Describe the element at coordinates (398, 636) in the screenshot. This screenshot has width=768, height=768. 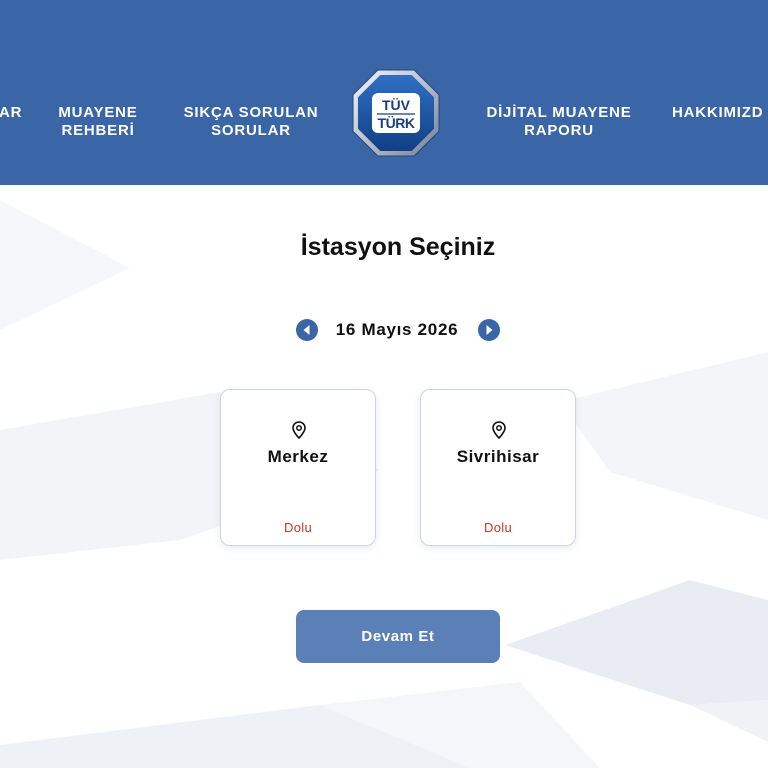
I see `continue-button: Devam Et` at that location.